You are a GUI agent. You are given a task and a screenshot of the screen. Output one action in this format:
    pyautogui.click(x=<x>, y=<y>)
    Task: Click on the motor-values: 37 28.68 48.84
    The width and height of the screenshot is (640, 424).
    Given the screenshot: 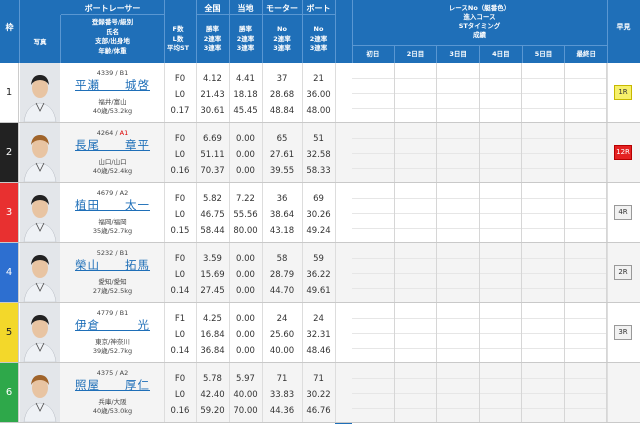 What is the action you would take?
    pyautogui.click(x=282, y=92)
    